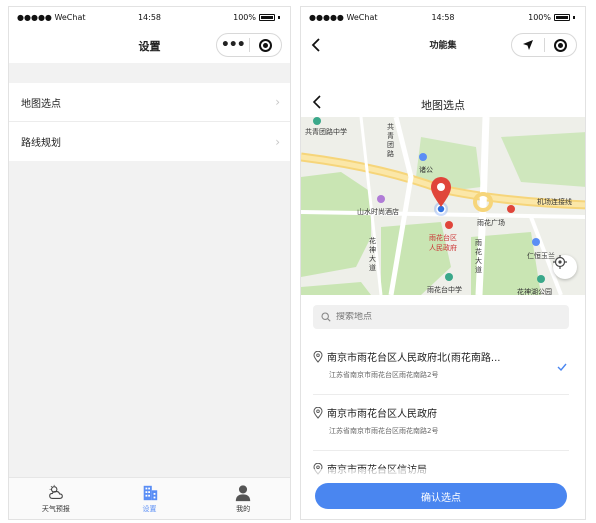 This screenshot has height=523, width=596. I want to click on check-icon, so click(562, 367).